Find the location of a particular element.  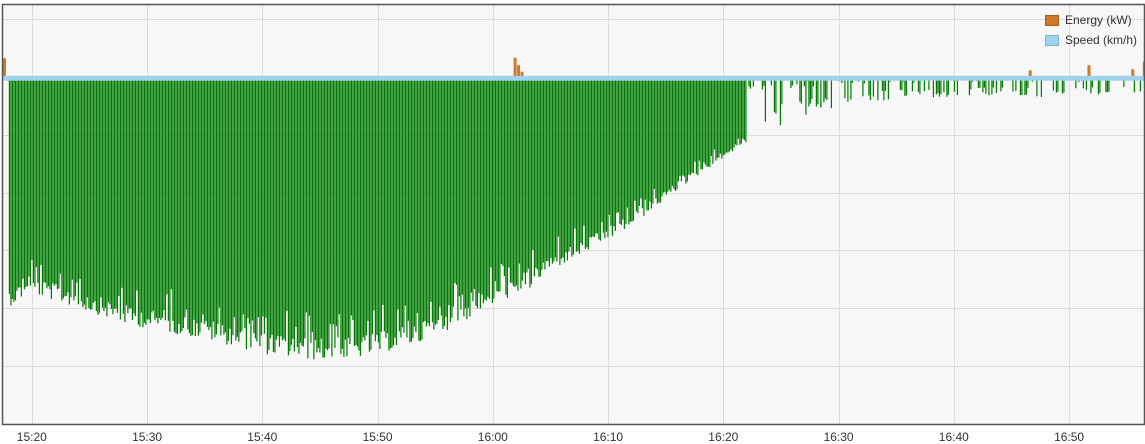

legend-item-energy: Energy (kW) is located at coordinates (1090, 20).